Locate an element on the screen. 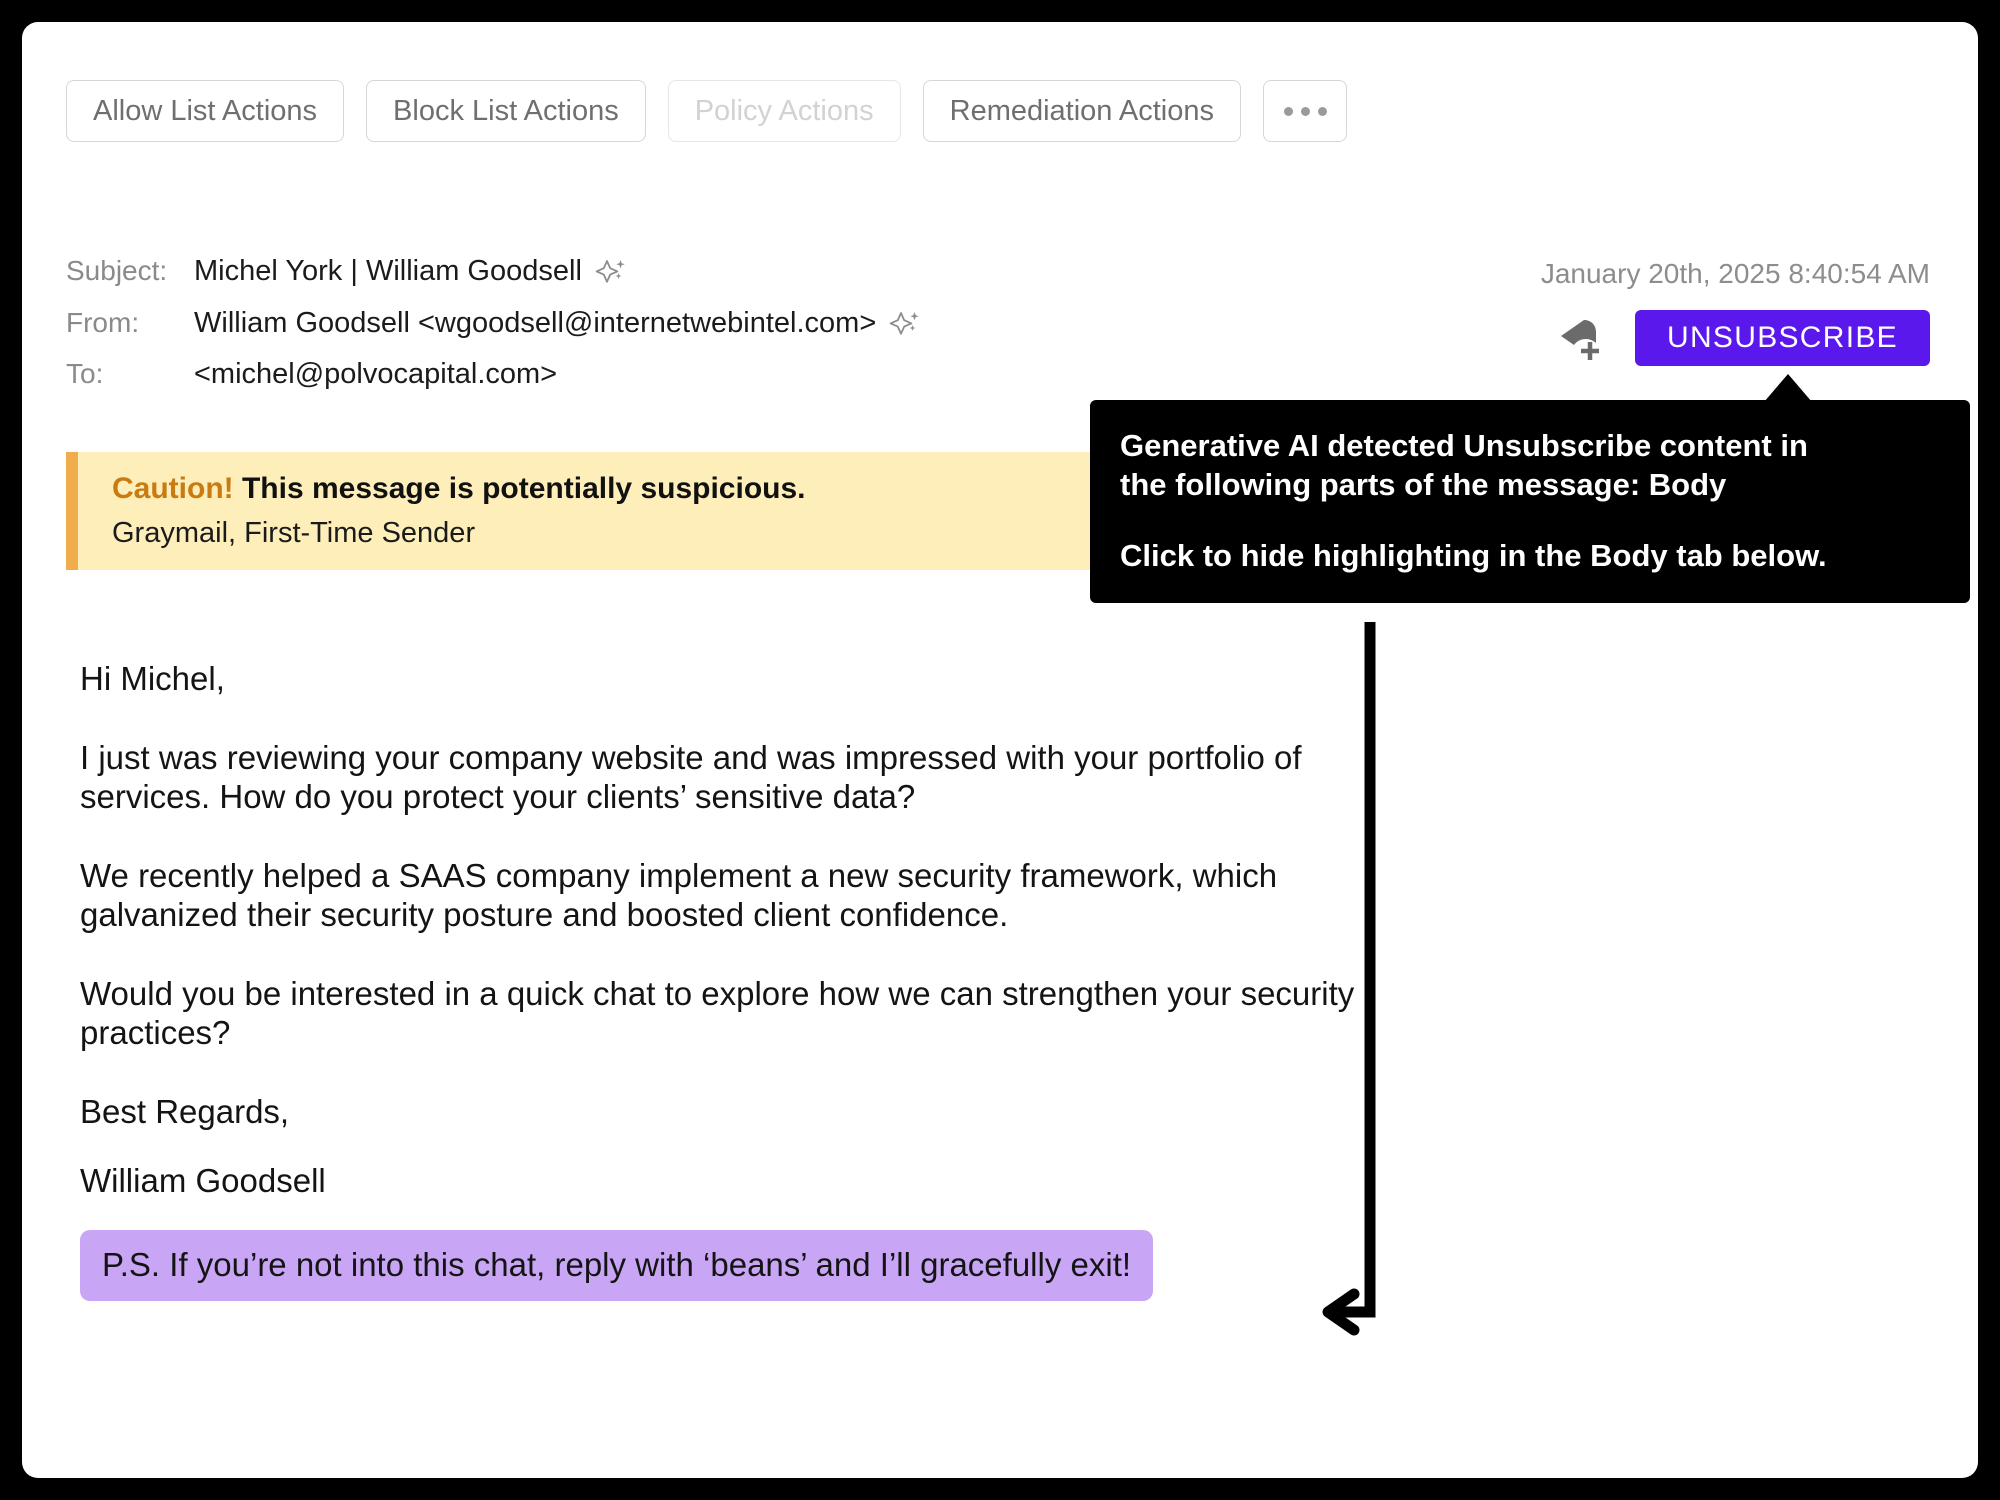  unsubscribe-row: UNSUBSCRIBE is located at coordinates (1741, 338).